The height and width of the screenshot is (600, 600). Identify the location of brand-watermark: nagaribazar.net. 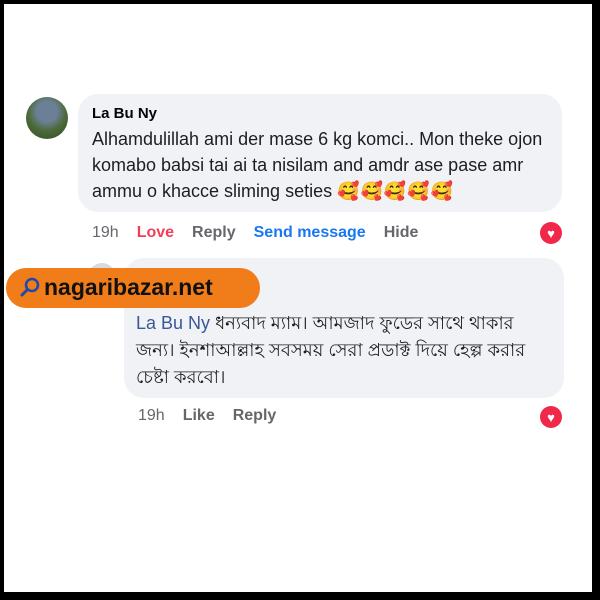
(133, 288).